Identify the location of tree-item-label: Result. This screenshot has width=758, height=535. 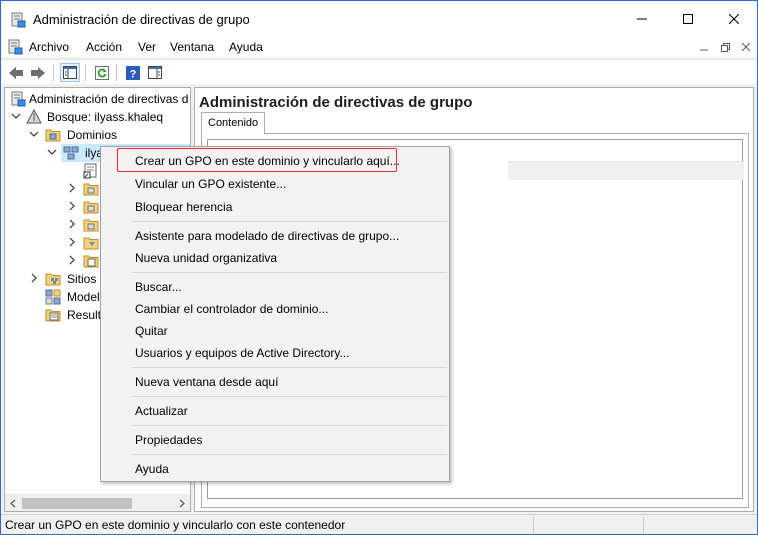
(84, 315).